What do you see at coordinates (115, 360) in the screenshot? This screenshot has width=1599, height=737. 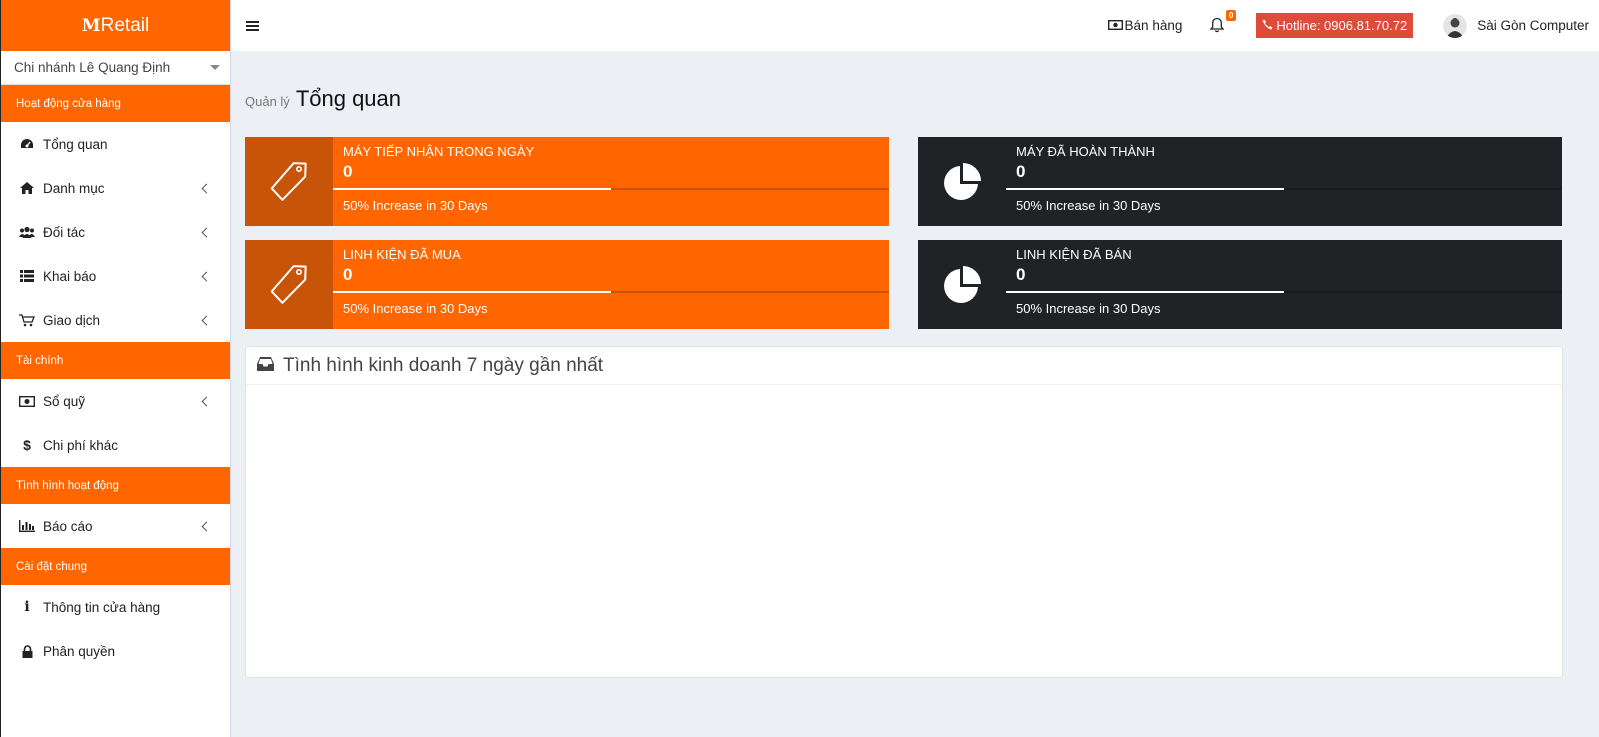 I see `menu-section-header: Tài chính` at bounding box center [115, 360].